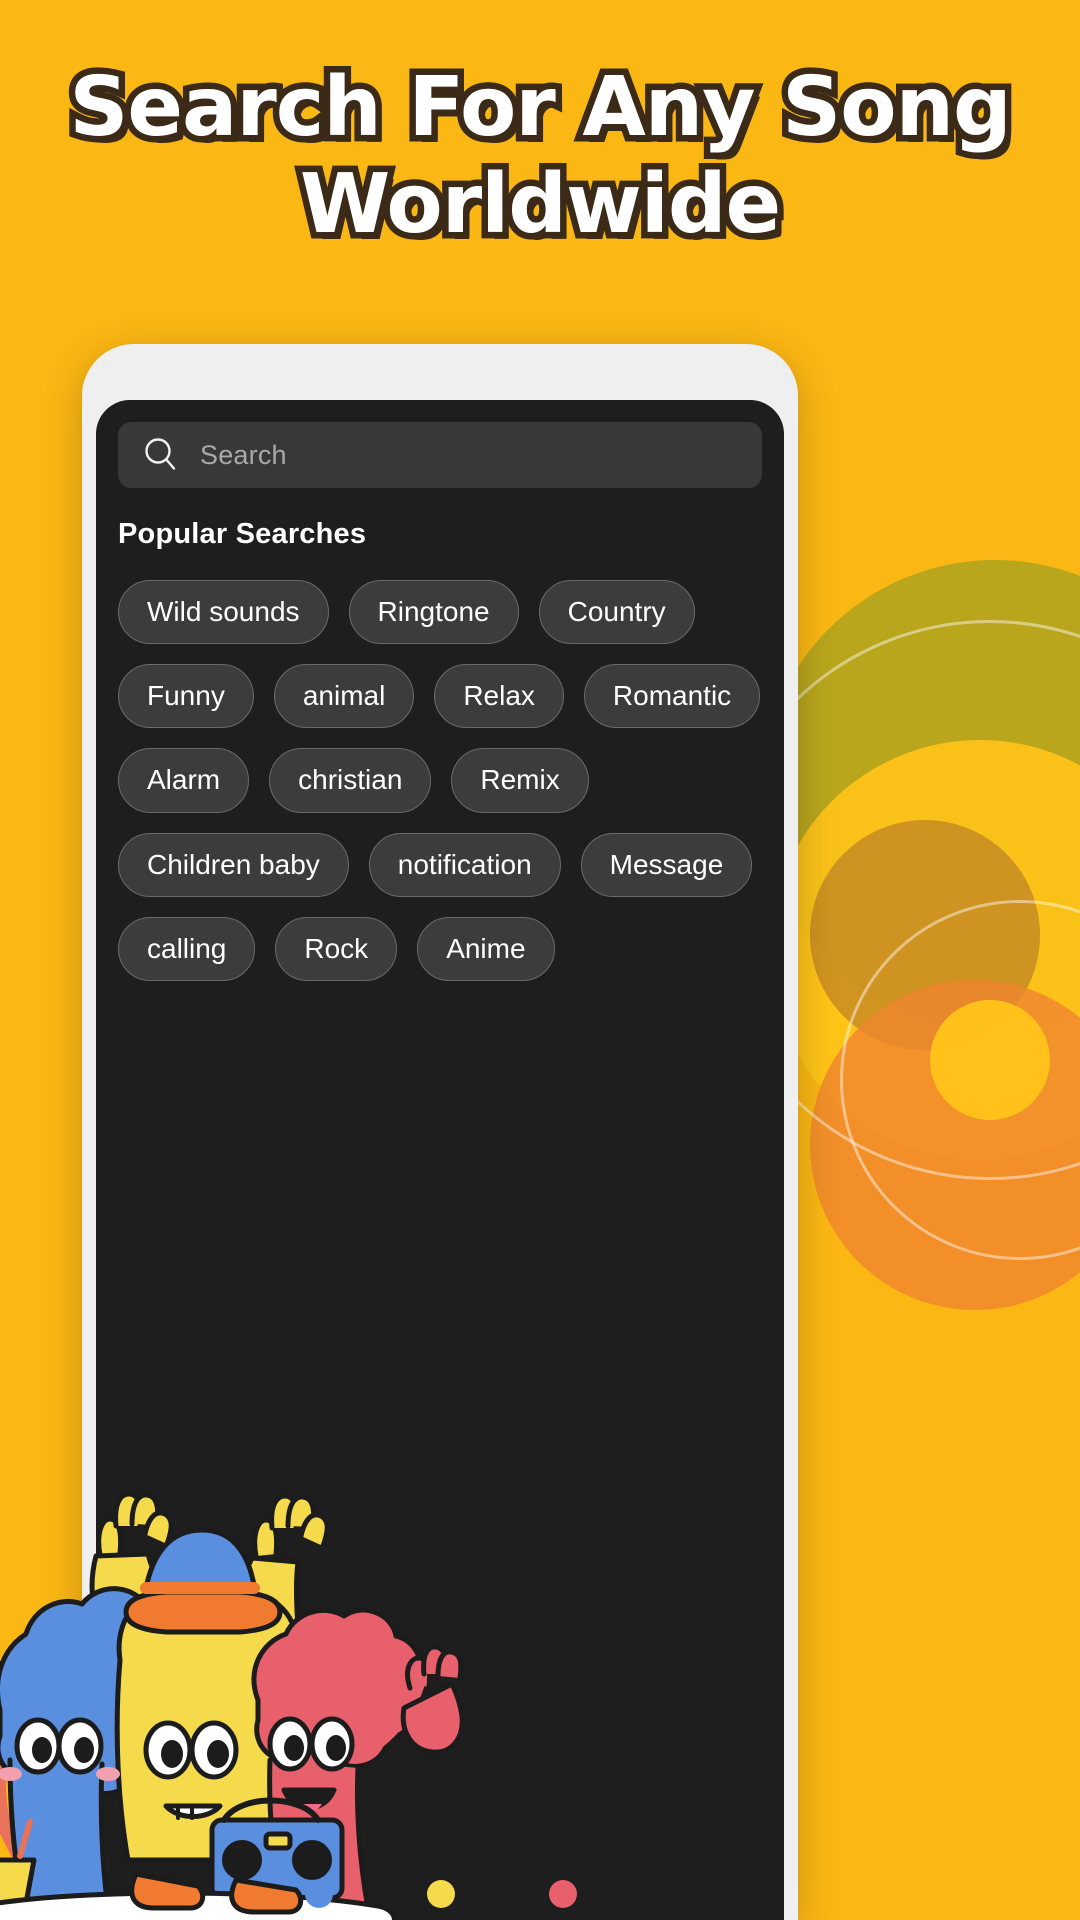  I want to click on chip-relax: Relax, so click(499, 696).